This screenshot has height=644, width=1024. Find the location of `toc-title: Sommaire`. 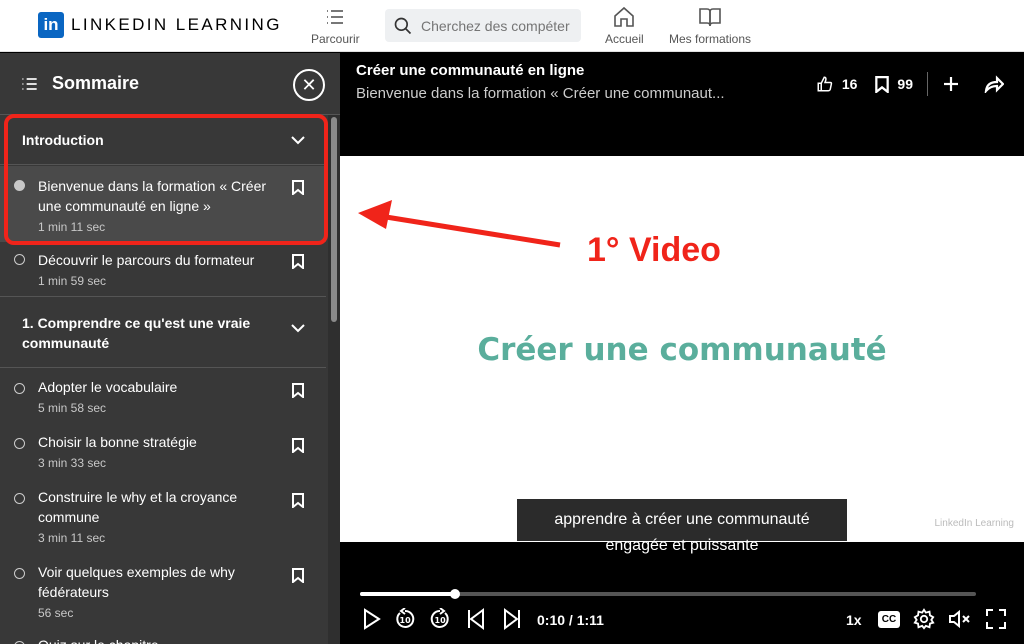

toc-title: Sommaire is located at coordinates (96, 83).